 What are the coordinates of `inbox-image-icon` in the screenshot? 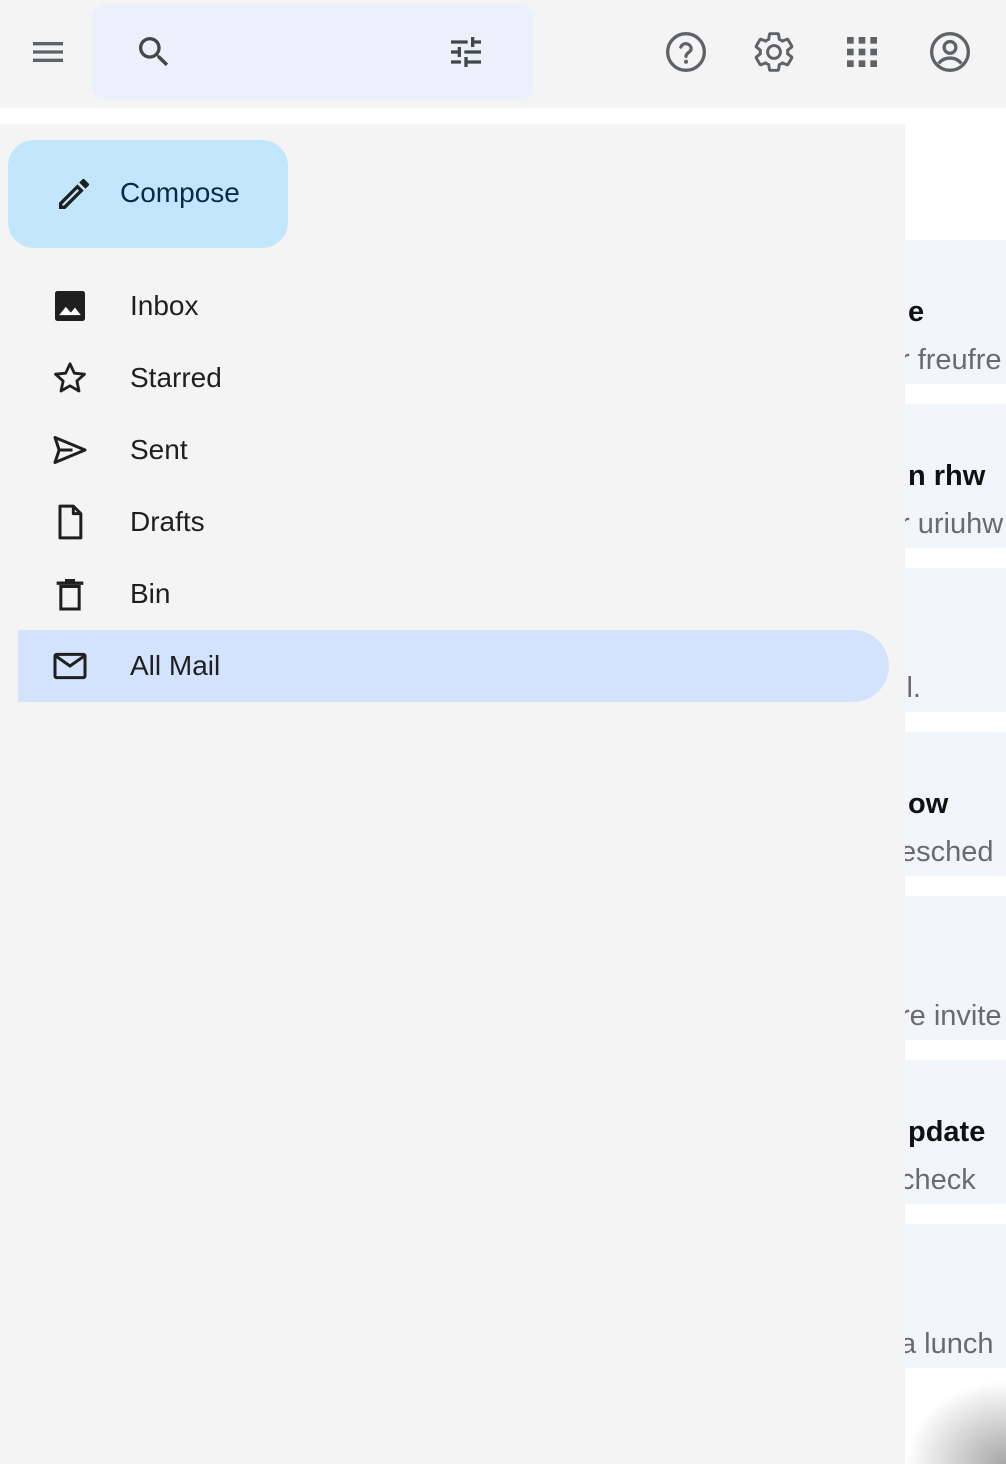 It's located at (70, 306).